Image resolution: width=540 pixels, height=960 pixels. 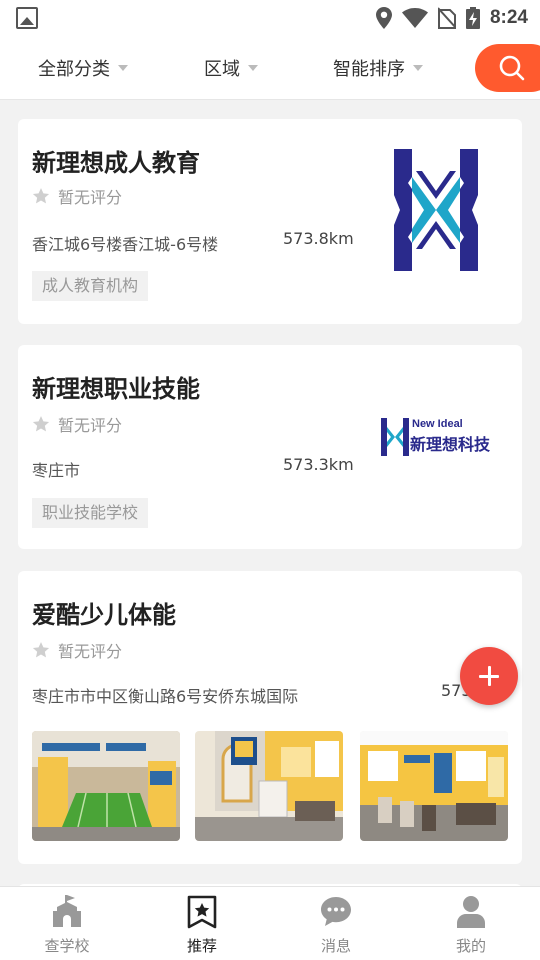 I want to click on nav-item-profile: 我的, so click(x=471, y=926).